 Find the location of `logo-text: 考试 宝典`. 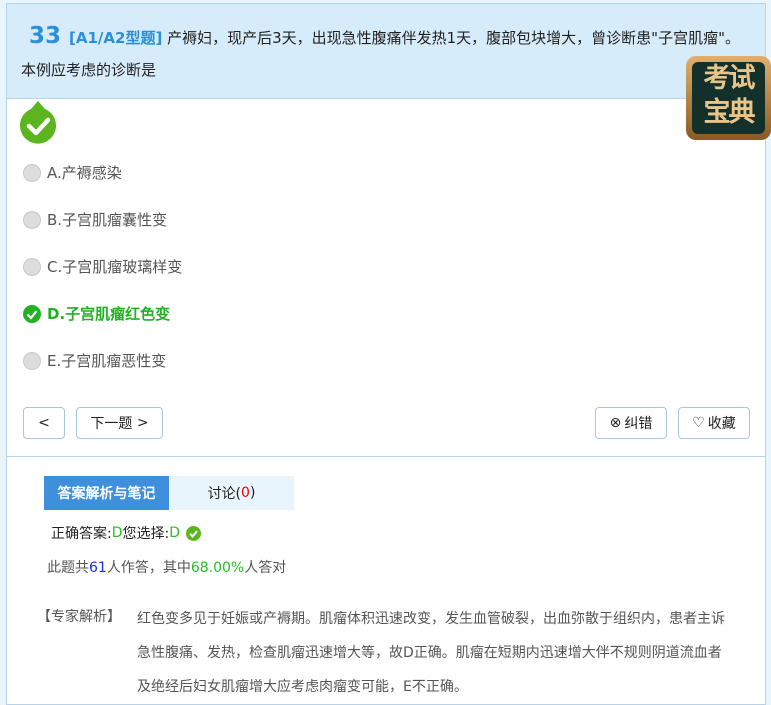

logo-text: 考试 宝典 is located at coordinates (728, 98).